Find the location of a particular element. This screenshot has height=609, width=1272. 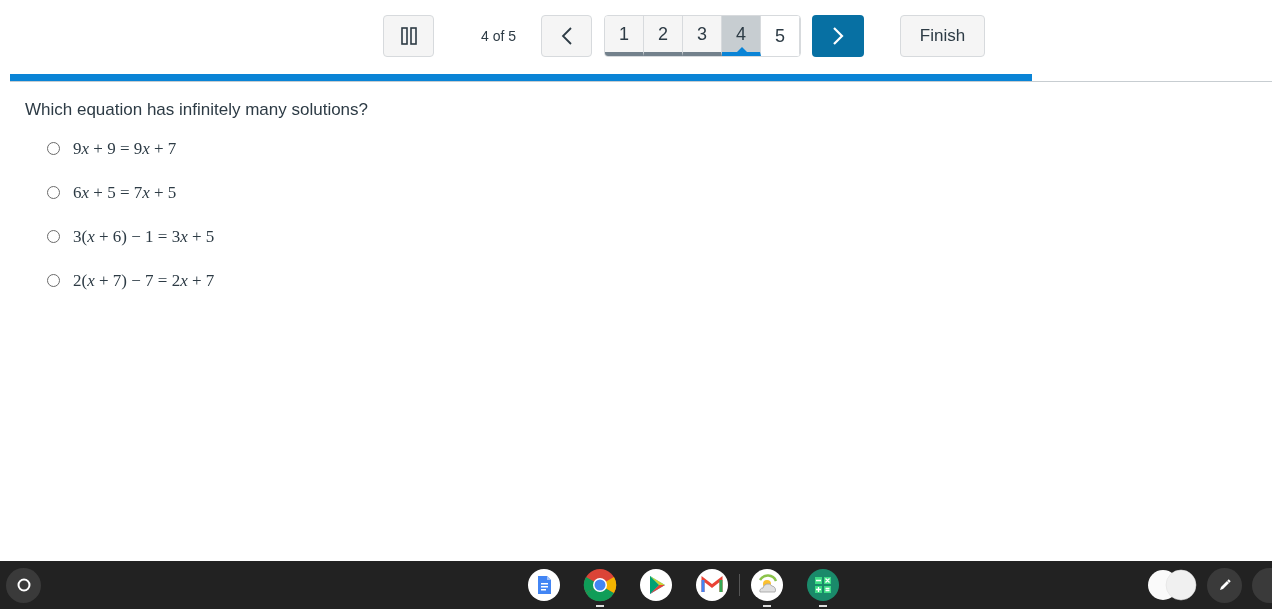

page-button: 2 is located at coordinates (663, 36).